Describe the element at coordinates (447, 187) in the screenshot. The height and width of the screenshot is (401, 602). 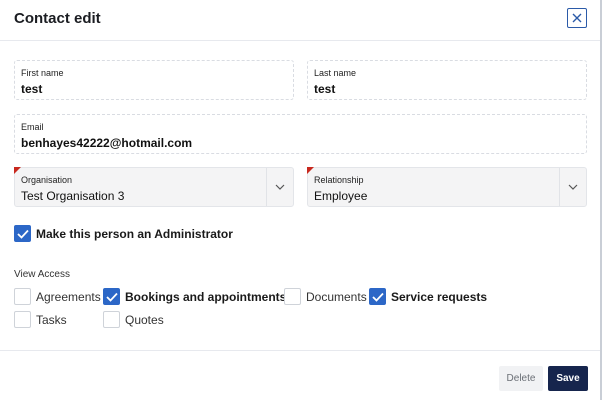
I see `relationship-select: Relationship Employee` at that location.